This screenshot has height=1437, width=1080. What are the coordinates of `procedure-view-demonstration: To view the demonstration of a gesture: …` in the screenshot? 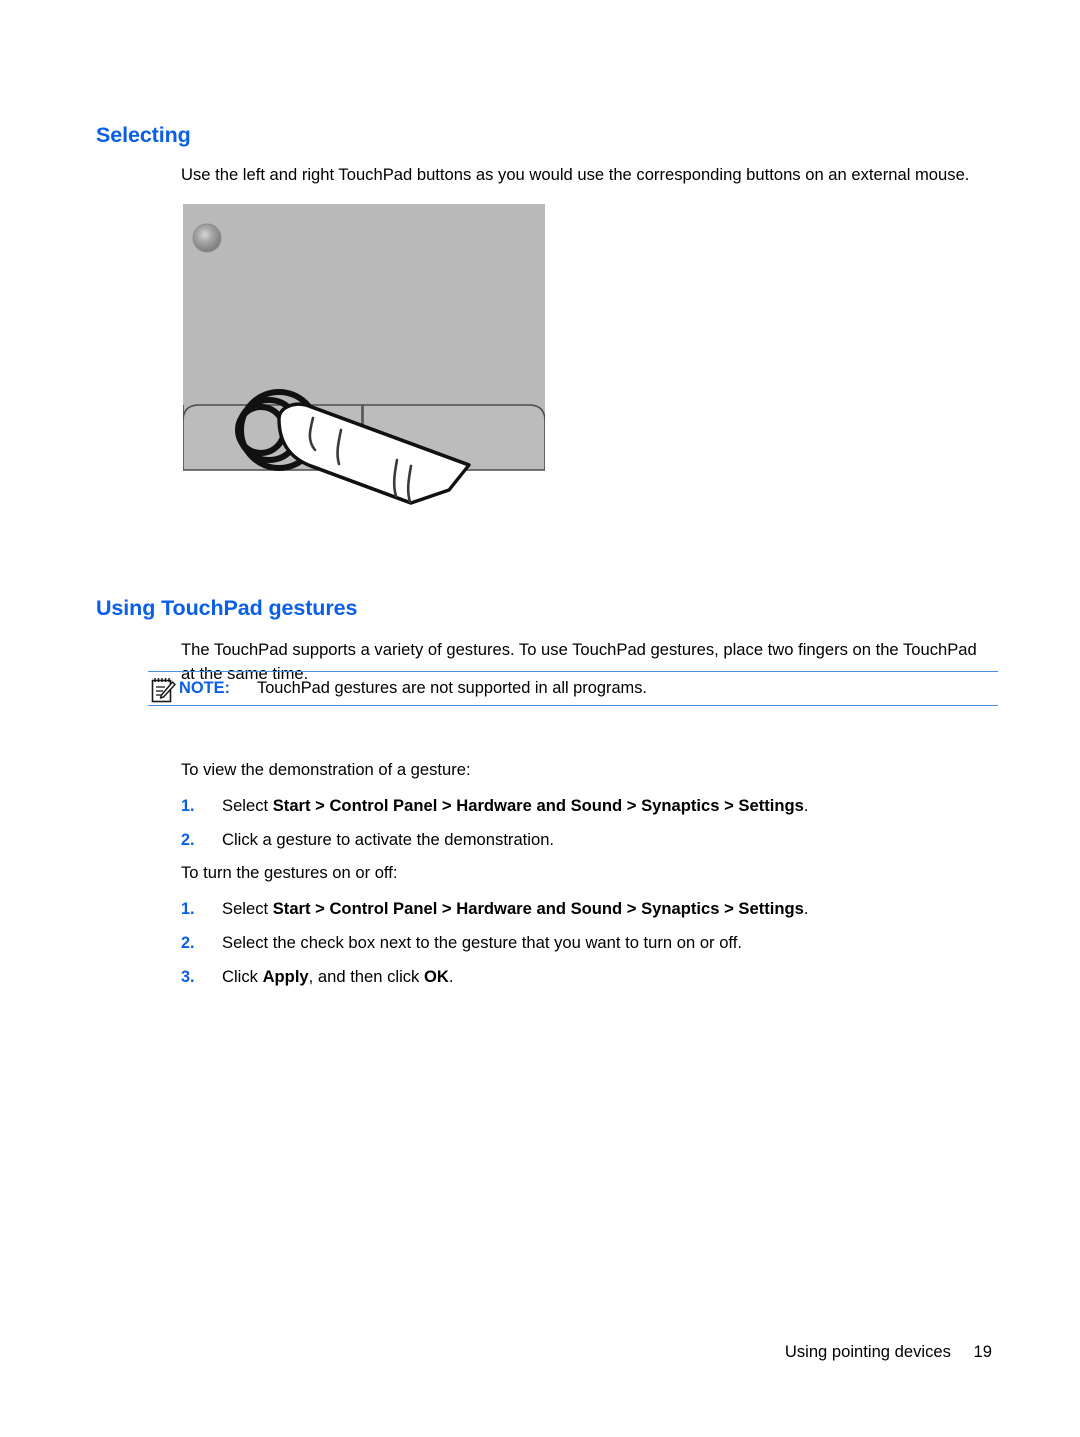 It's located at (596, 810).